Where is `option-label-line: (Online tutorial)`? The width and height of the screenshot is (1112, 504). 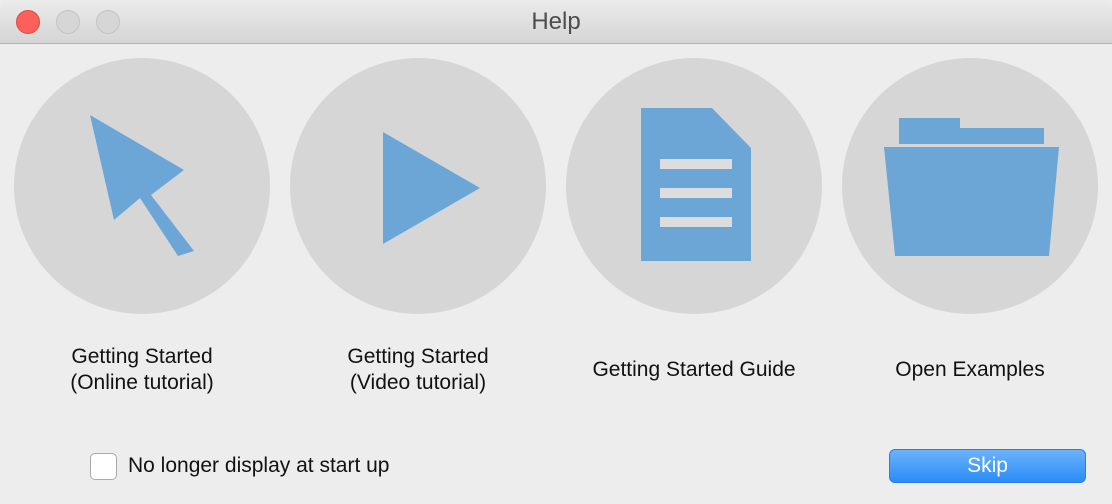 option-label-line: (Online tutorial) is located at coordinates (142, 382).